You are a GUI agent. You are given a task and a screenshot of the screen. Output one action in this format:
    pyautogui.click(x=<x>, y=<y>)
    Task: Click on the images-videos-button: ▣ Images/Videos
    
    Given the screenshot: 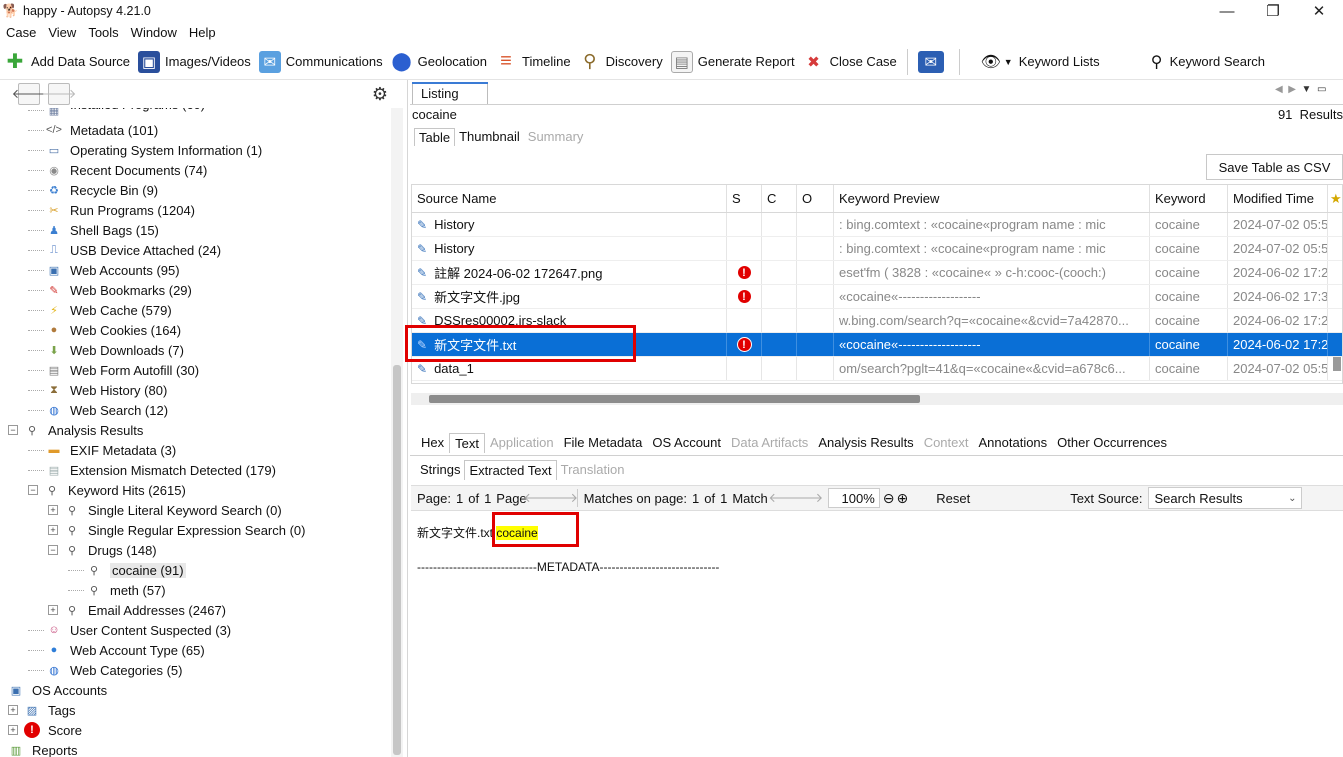 What is the action you would take?
    pyautogui.click(x=194, y=62)
    